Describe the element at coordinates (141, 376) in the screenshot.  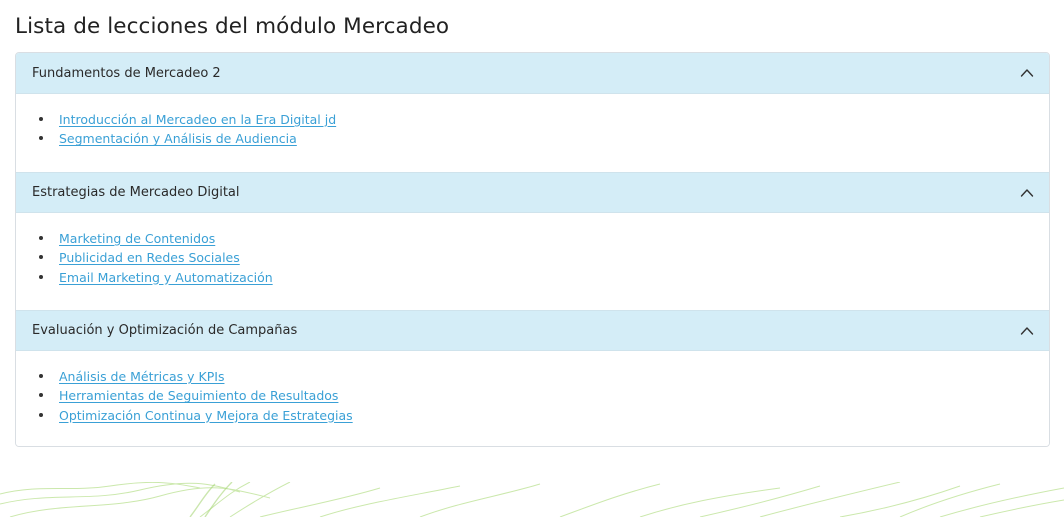
I see `lesson-link: Análisis de Métricas y KPIs` at that location.